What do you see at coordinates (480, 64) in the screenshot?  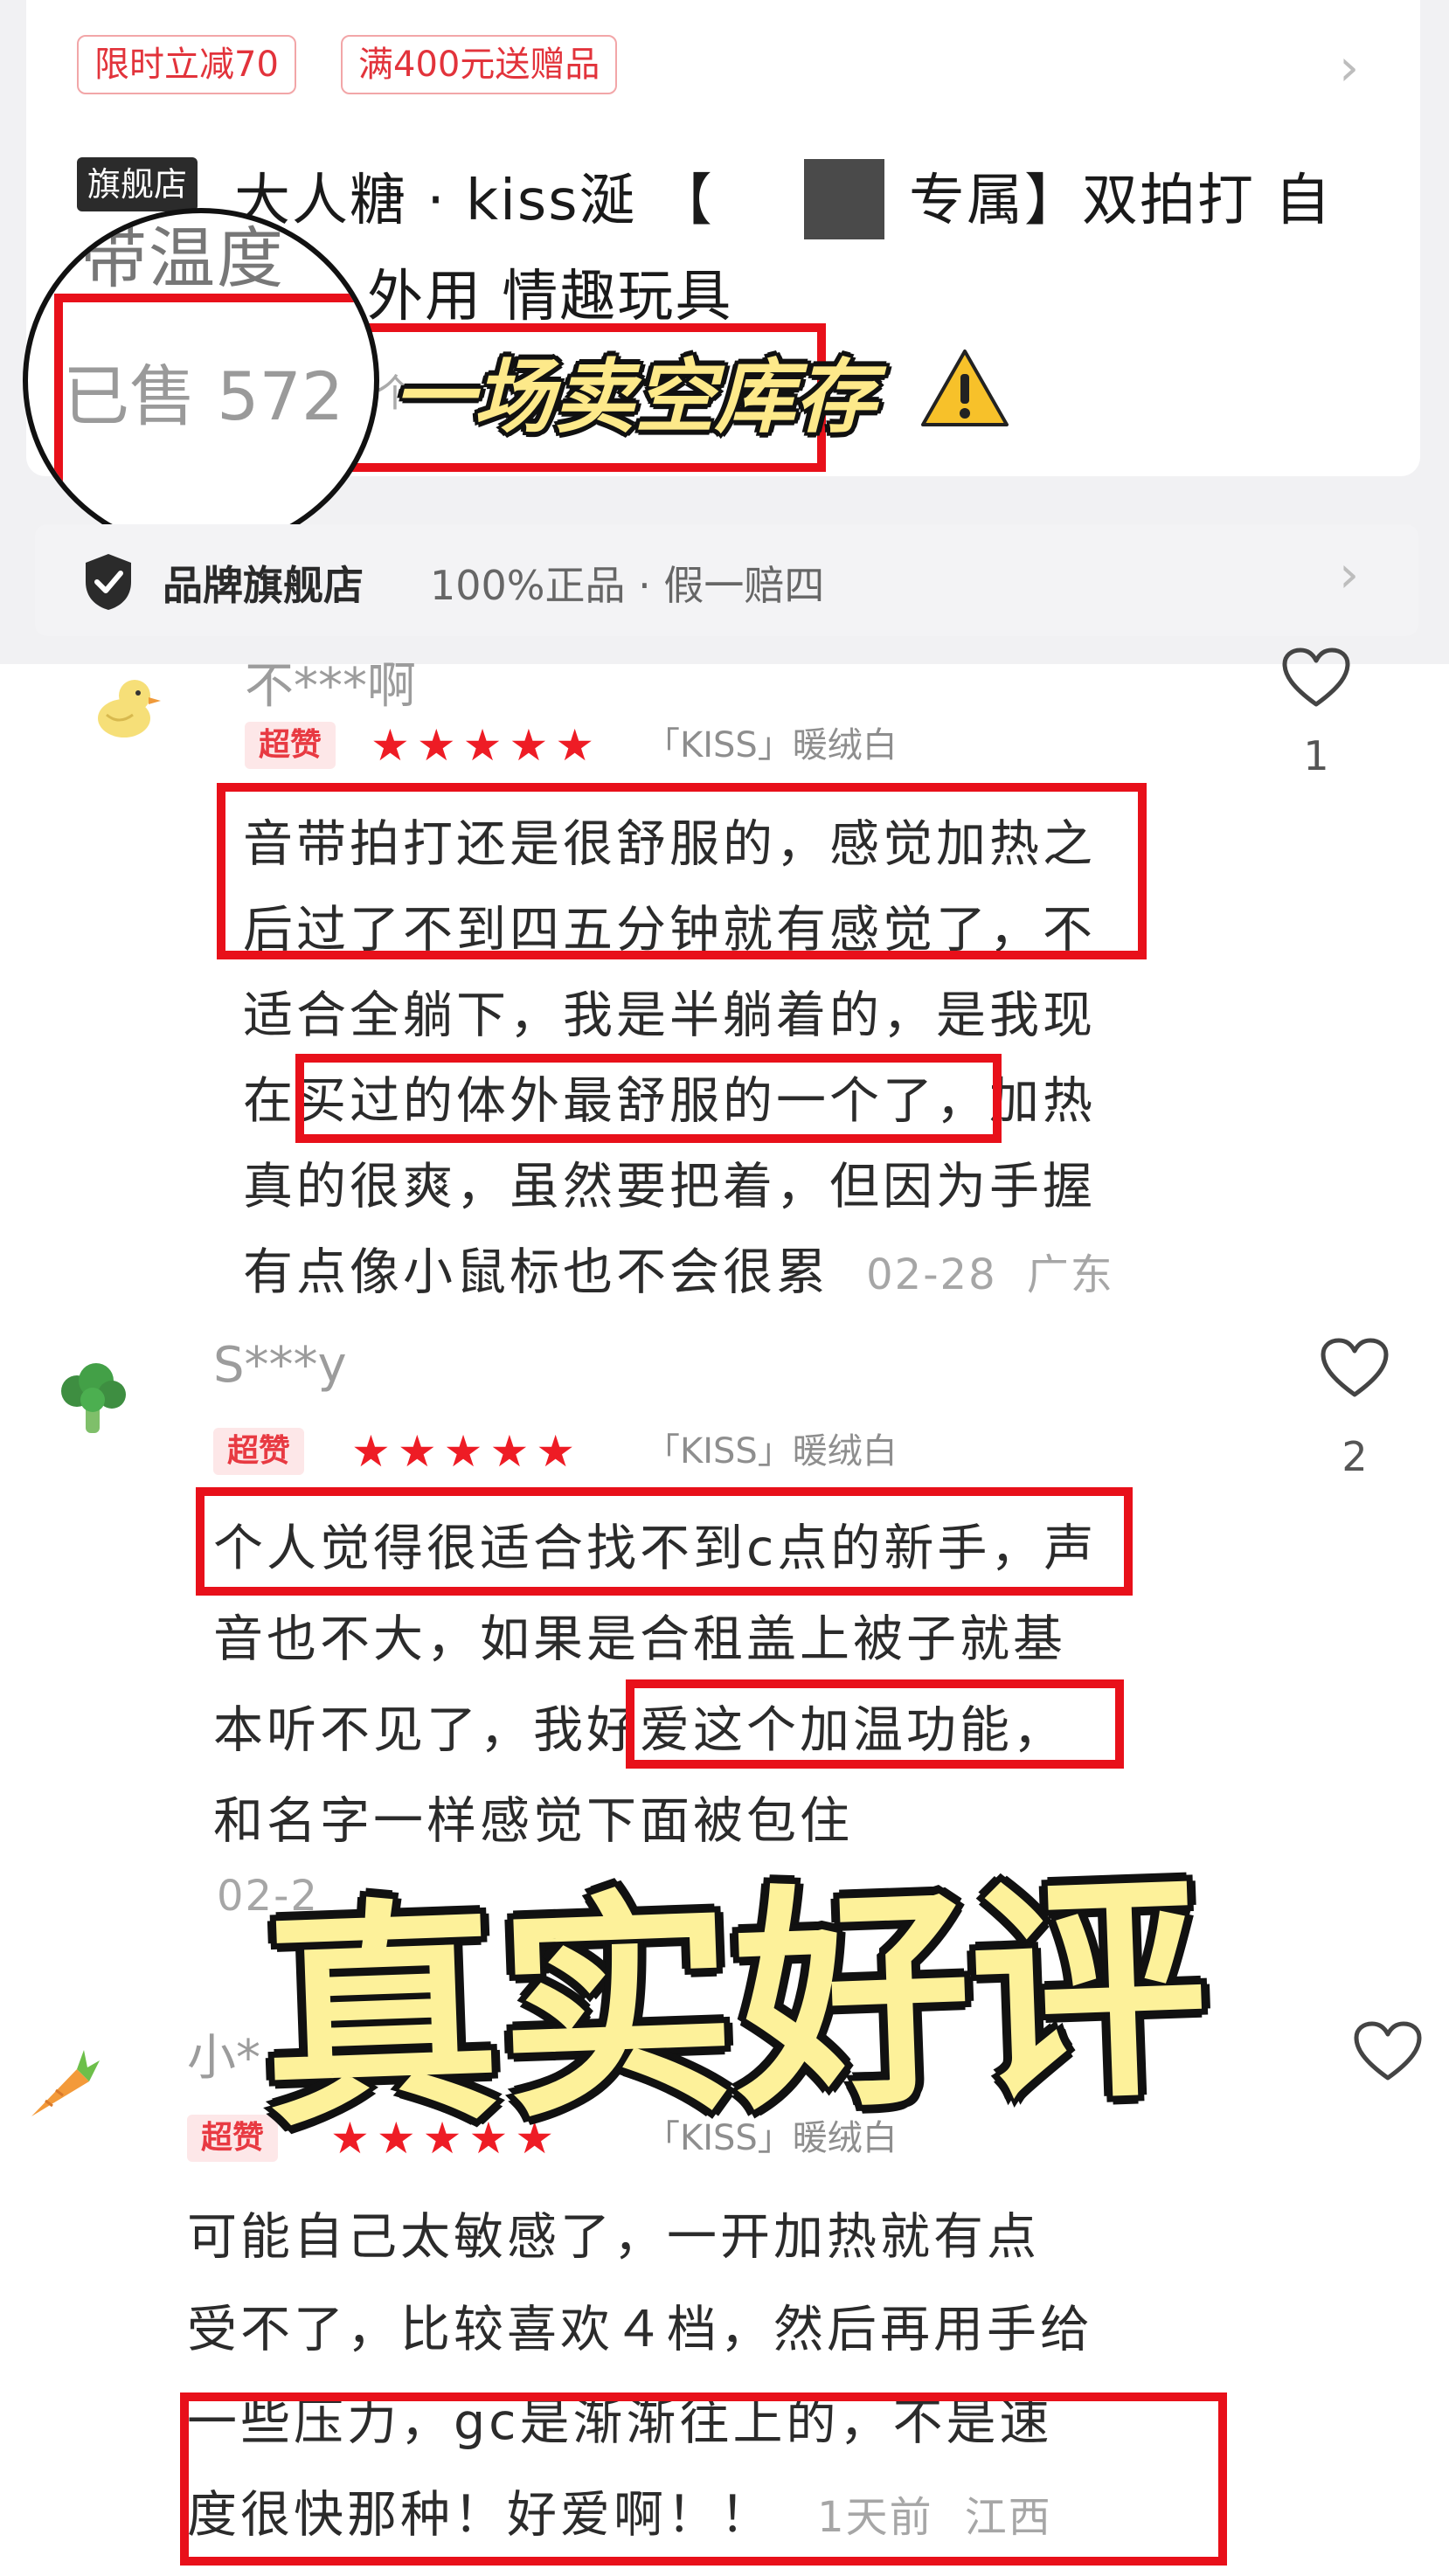 I see `promo-tag-gift: 满400元送赠品` at bounding box center [480, 64].